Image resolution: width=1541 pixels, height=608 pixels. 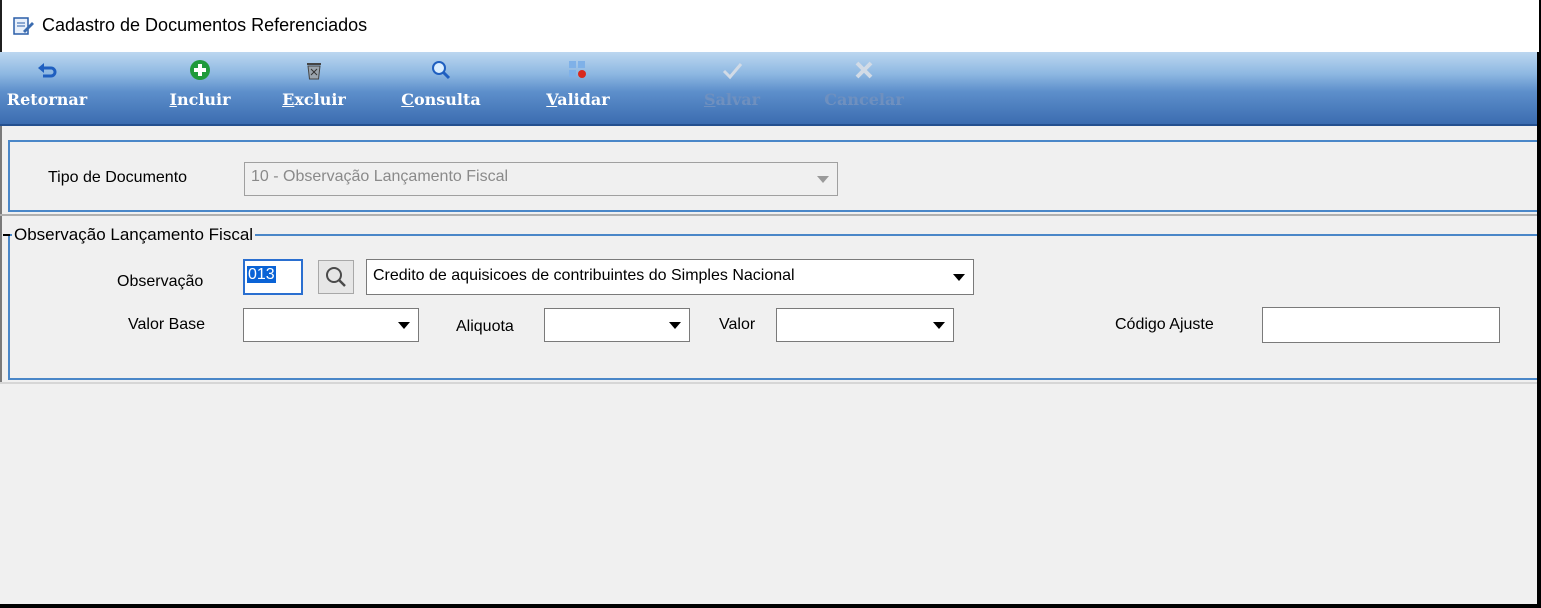 I want to click on salvar-label: Salvar, so click(x=732, y=99).